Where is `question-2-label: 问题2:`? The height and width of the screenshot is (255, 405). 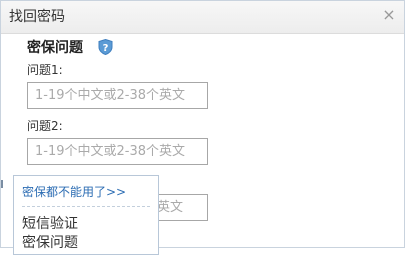 question-2-label: 问题2: is located at coordinates (45, 126).